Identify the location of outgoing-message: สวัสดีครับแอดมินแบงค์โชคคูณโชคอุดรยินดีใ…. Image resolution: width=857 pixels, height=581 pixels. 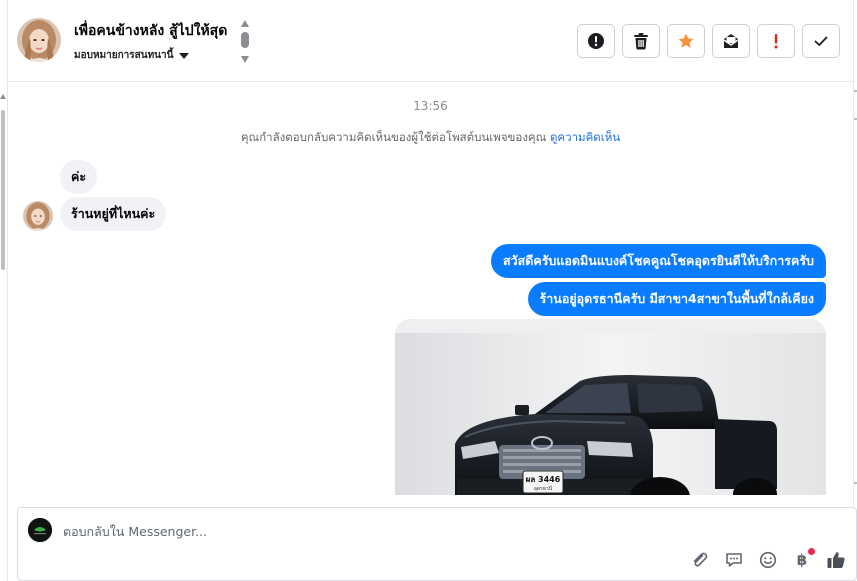
(658, 261).